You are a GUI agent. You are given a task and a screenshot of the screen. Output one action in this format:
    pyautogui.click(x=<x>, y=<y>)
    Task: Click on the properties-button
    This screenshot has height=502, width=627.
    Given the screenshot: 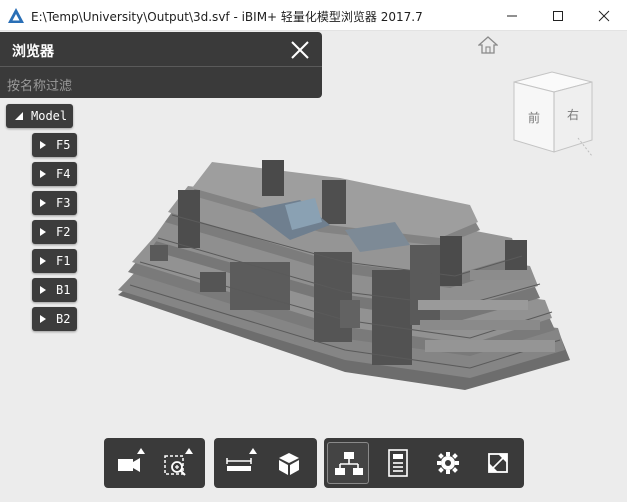 What is the action you would take?
    pyautogui.click(x=398, y=463)
    